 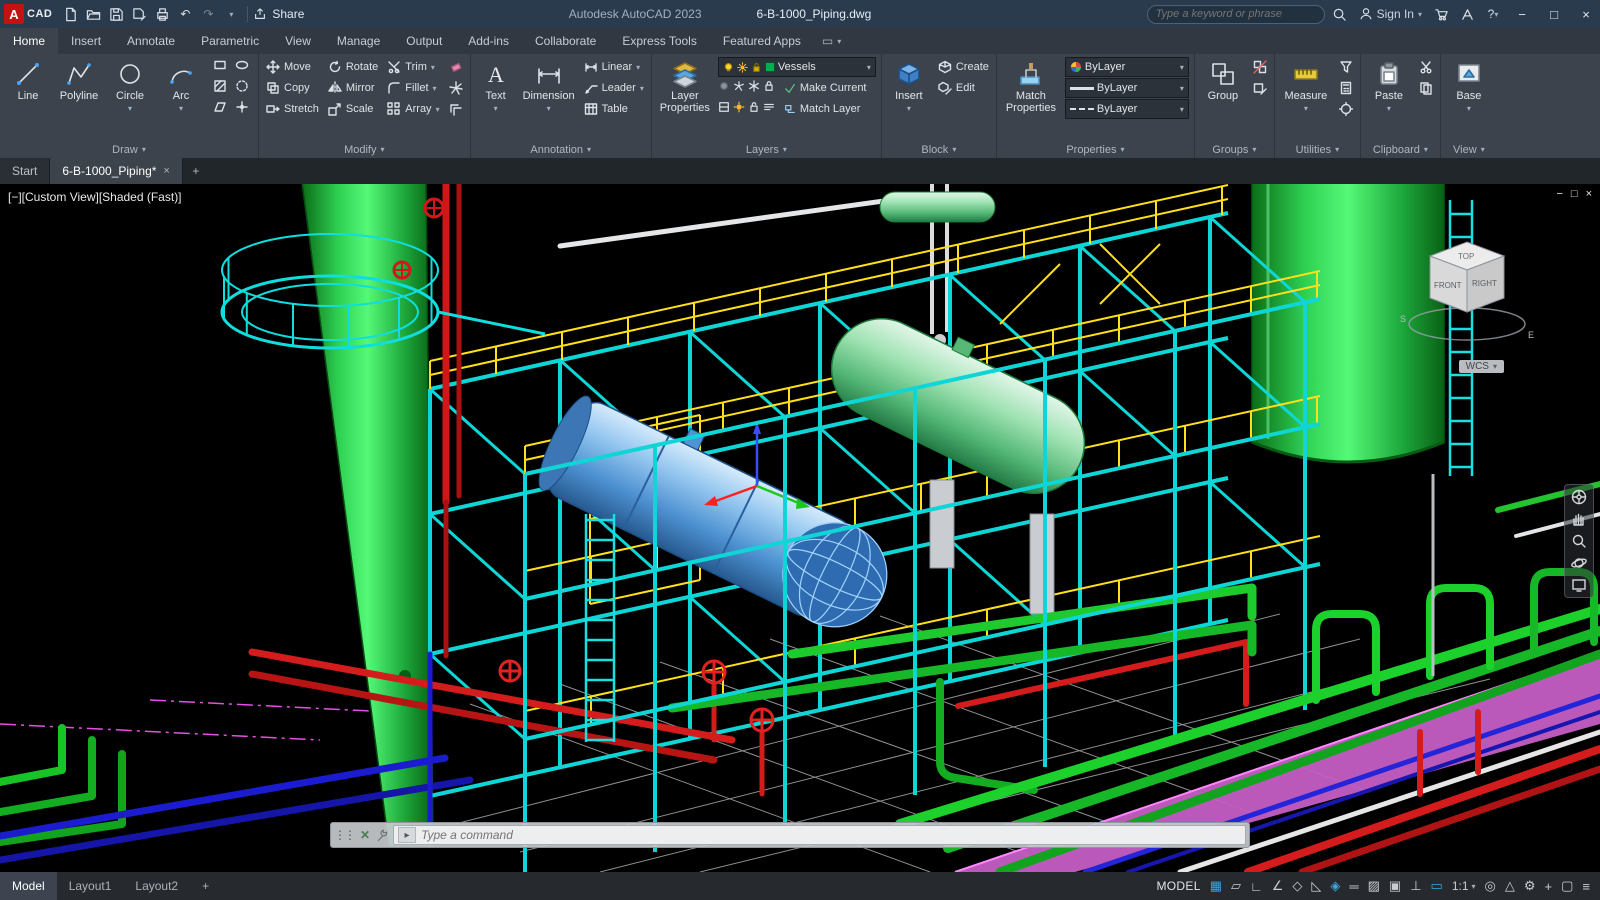 I want to click on lineweight-toggle: ═, so click(x=1353, y=886).